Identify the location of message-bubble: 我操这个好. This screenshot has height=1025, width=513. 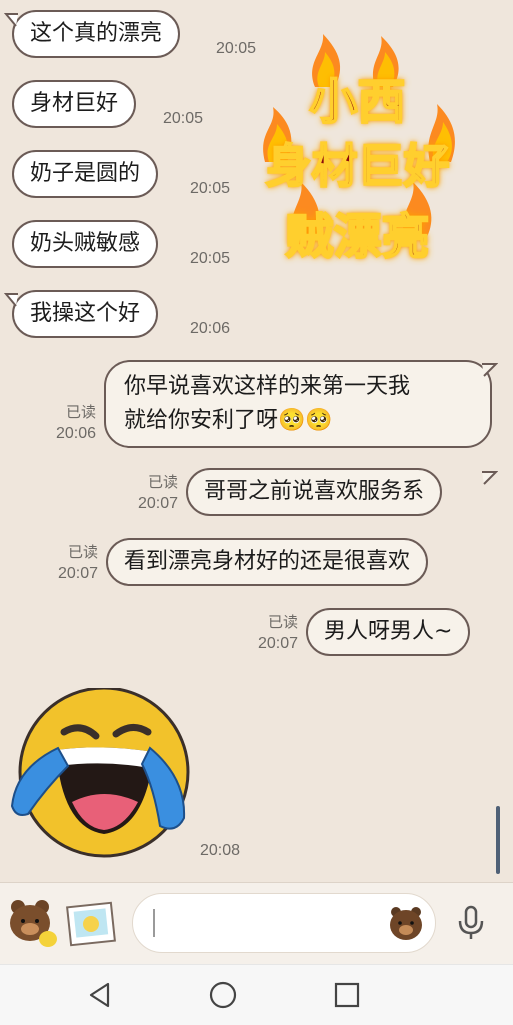
(85, 314).